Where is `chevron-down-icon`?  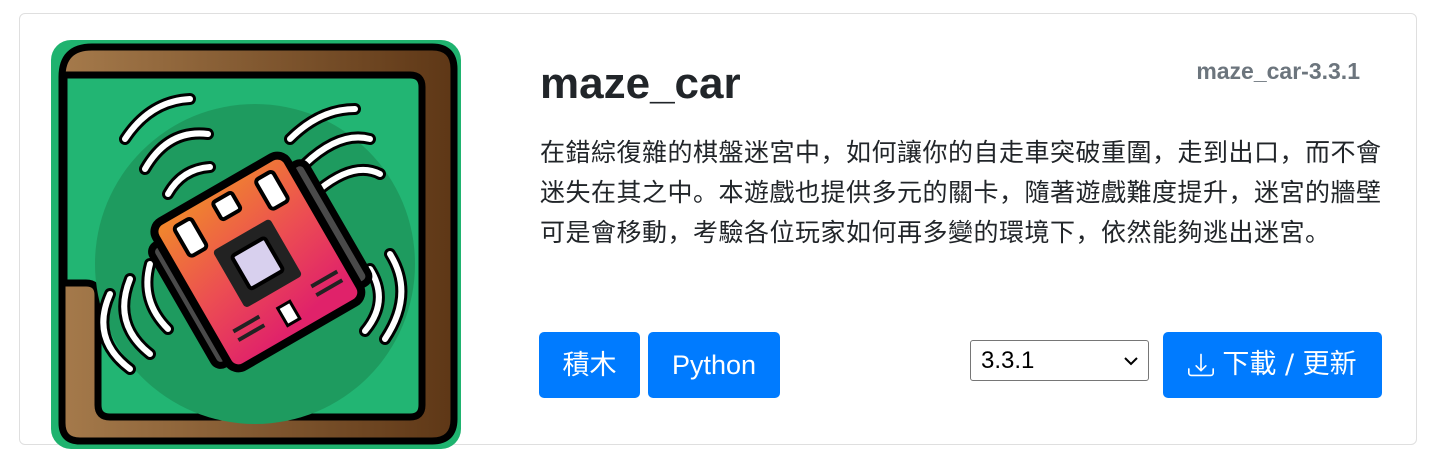
chevron-down-icon is located at coordinates (1131, 361).